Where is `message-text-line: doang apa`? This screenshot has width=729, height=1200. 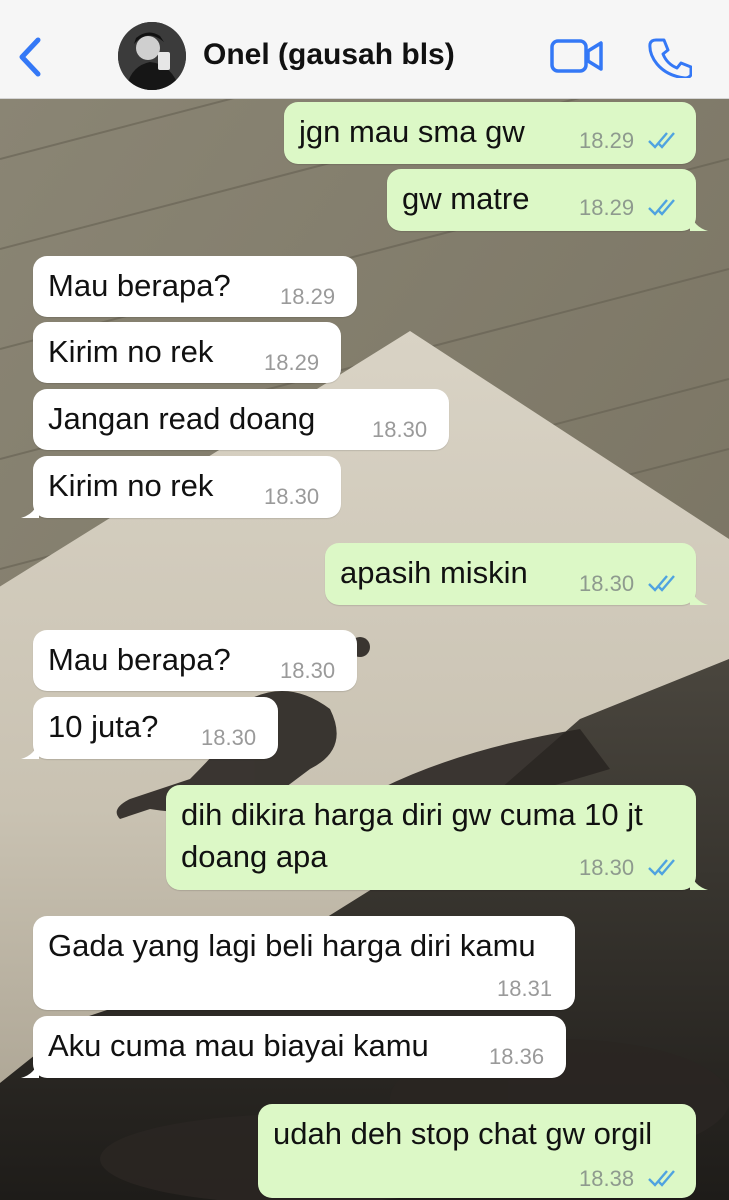 message-text-line: doang apa is located at coordinates (254, 856).